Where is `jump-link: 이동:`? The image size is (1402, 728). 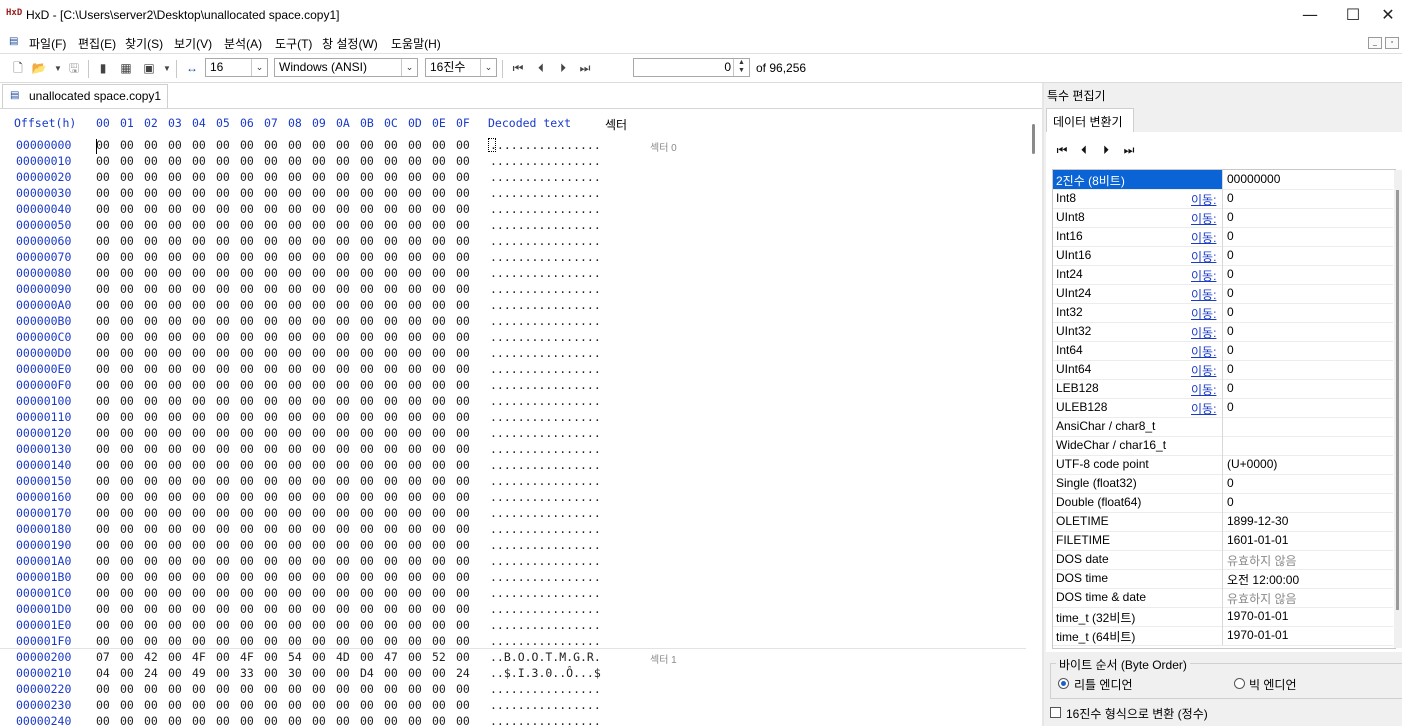 jump-link: 이동: is located at coordinates (1203, 408).